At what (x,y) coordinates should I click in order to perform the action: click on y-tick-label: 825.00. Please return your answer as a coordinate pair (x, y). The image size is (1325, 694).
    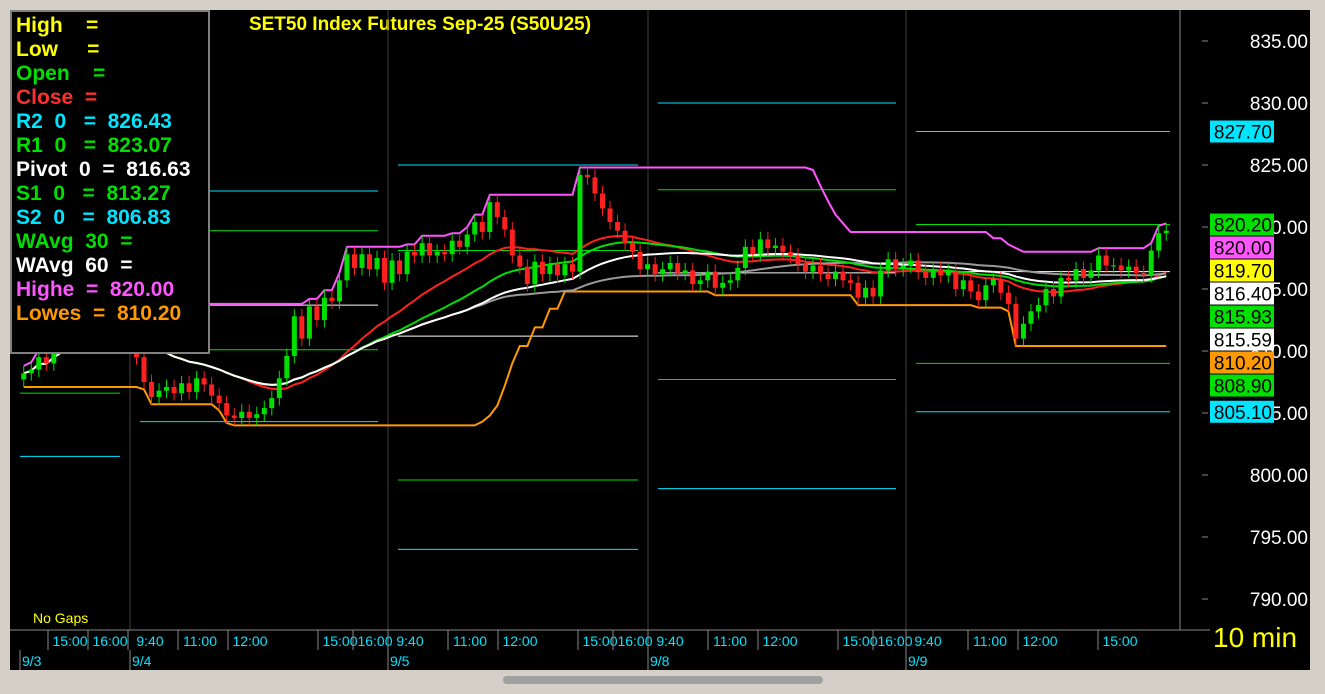
    Looking at the image, I should click on (1279, 166).